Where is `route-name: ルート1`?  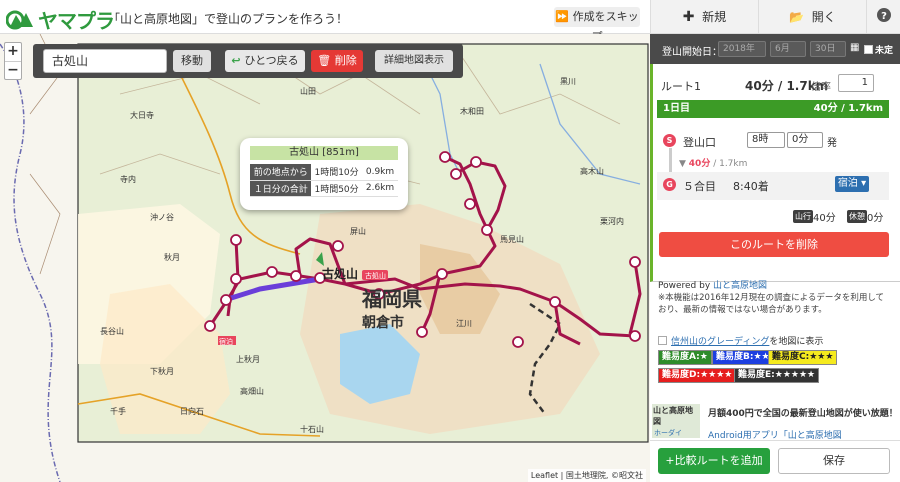 route-name: ルート1 is located at coordinates (681, 86).